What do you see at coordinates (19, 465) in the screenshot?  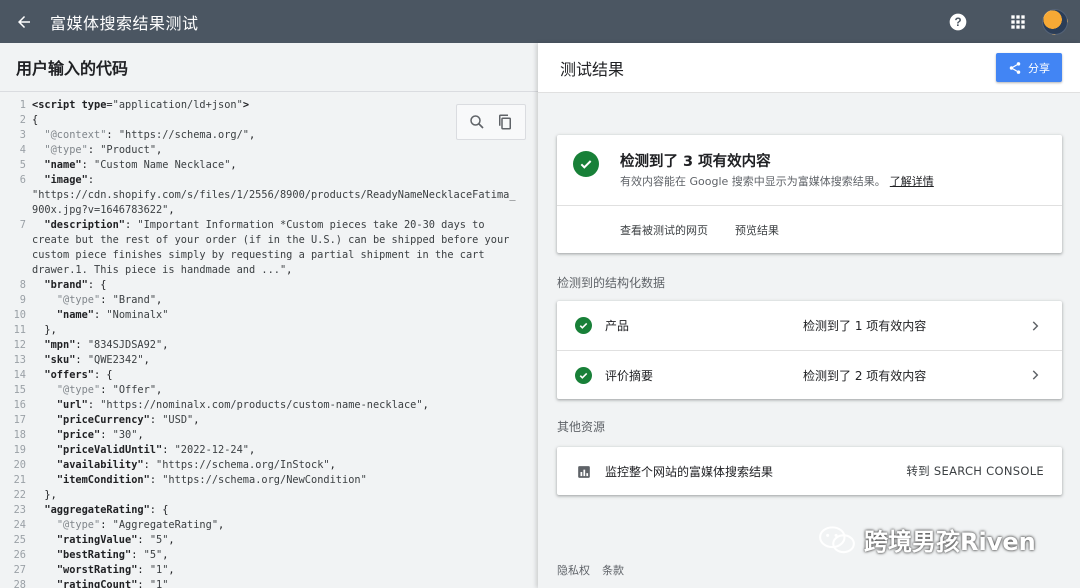 I see `line-number: 20` at bounding box center [19, 465].